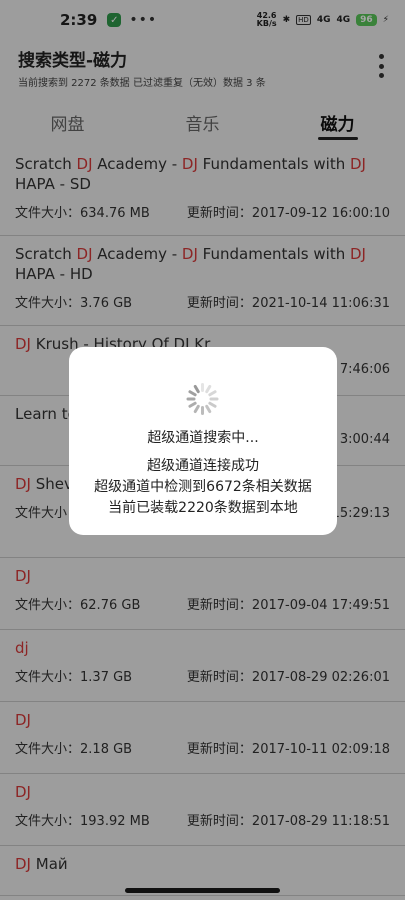 The image size is (405, 900). I want to click on home-indicator, so click(202, 890).